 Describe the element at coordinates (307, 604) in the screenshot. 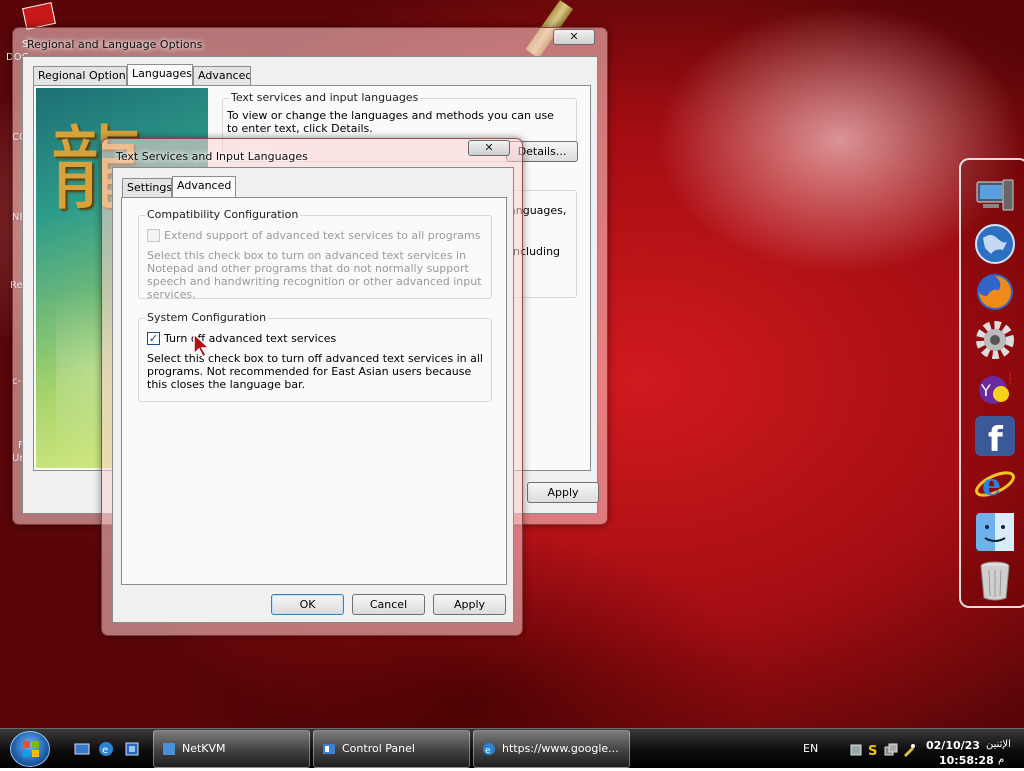

I see `ok-button: OK` at that location.